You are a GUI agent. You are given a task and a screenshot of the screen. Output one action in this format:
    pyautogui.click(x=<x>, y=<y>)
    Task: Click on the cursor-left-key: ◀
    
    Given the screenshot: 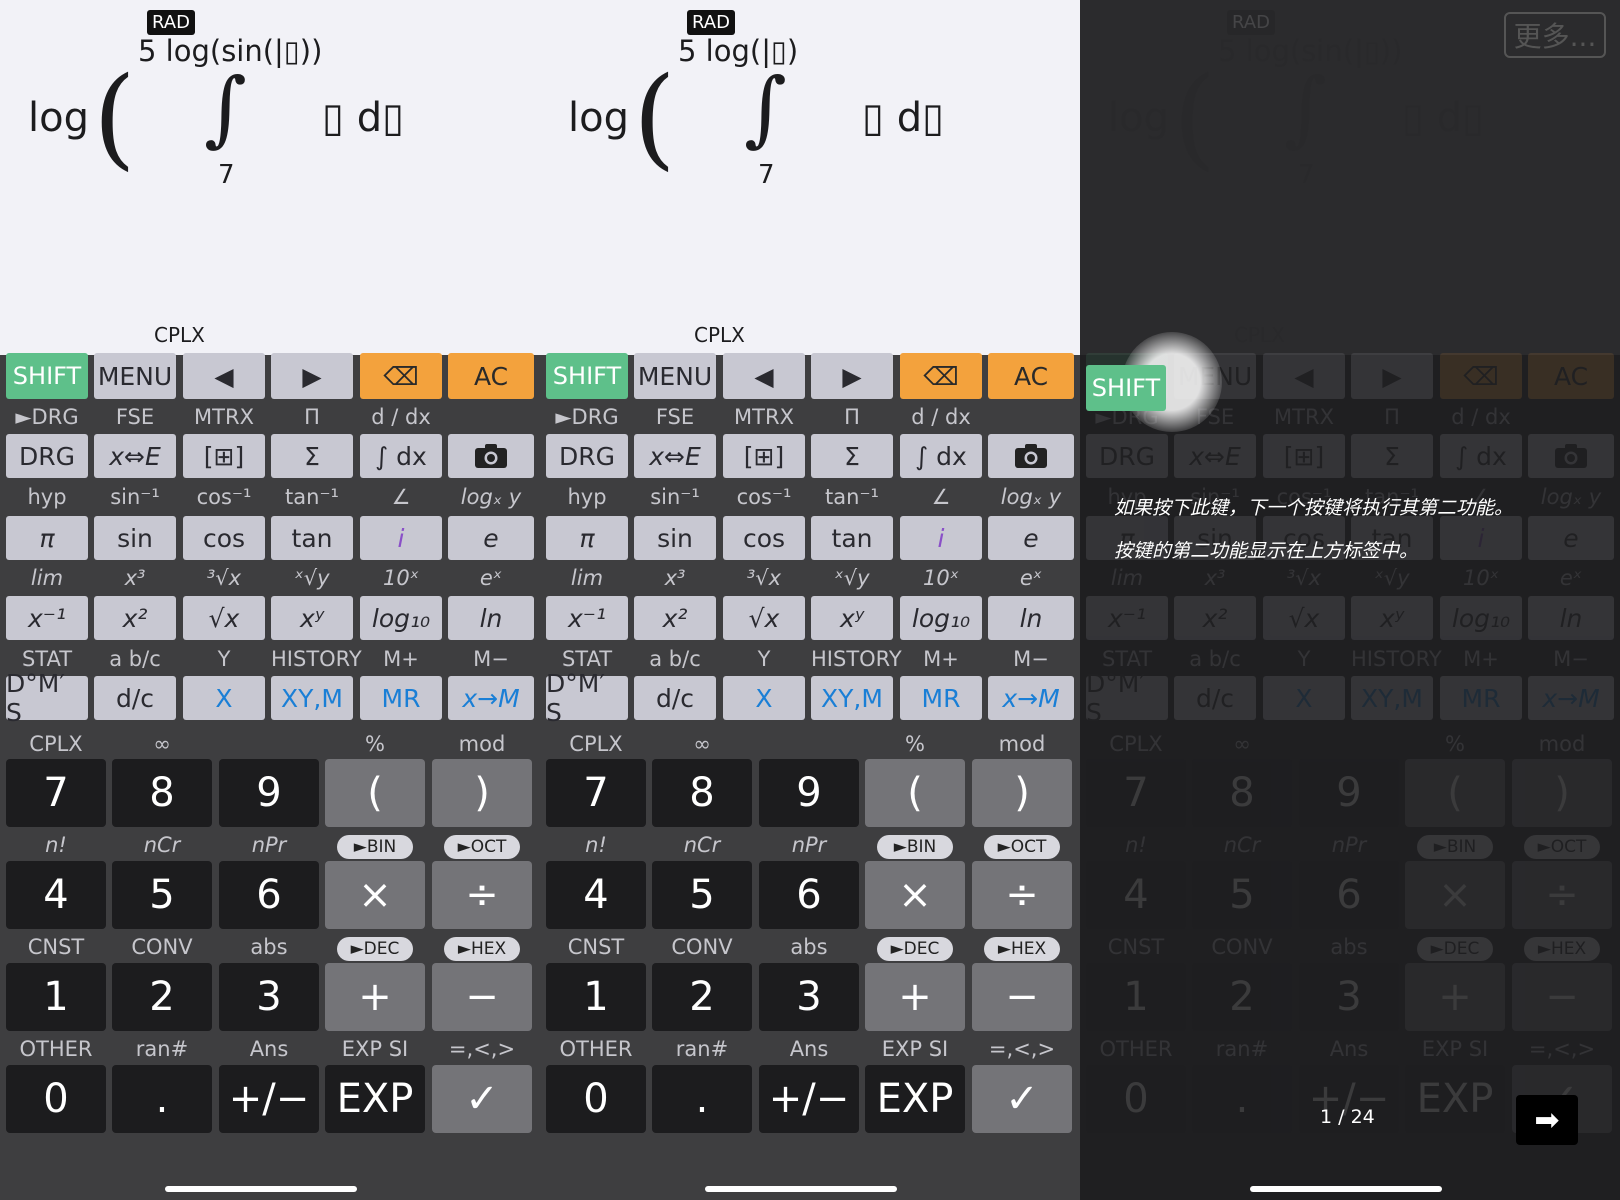 What is the action you would take?
    pyautogui.click(x=1304, y=376)
    